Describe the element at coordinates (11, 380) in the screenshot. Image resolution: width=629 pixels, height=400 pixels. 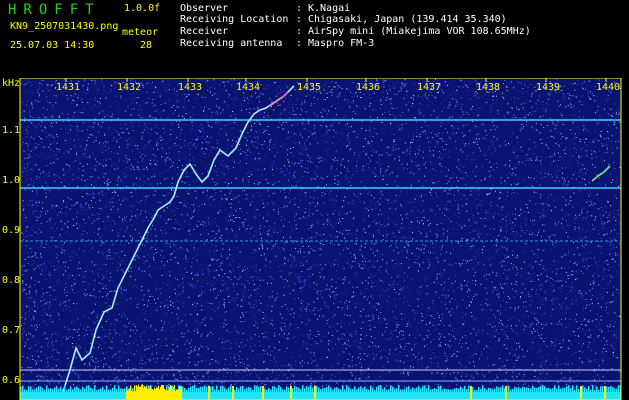
I see `y-tick-label: 0.6` at that location.